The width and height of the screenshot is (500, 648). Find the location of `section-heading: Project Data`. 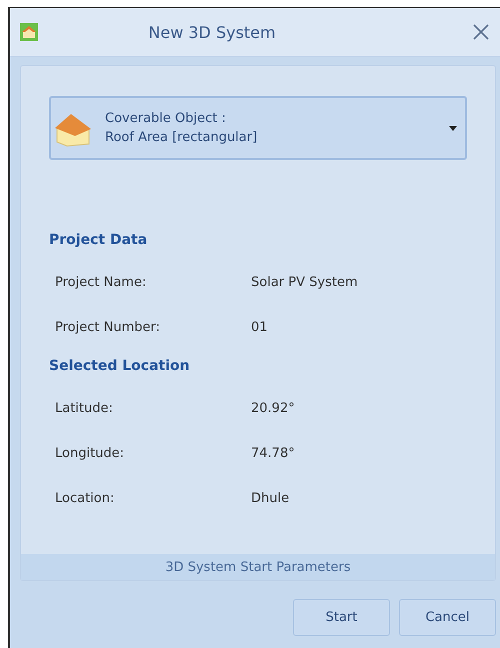

section-heading: Project Data is located at coordinates (98, 240).